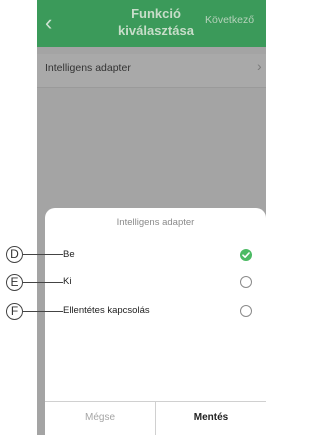  Describe the element at coordinates (100, 418) in the screenshot. I see `cancel-button: Mégse` at that location.